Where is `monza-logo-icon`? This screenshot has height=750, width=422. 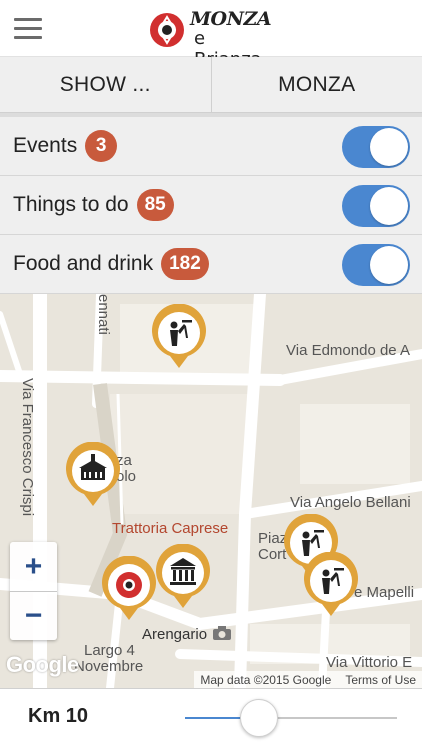 monza-logo-icon is located at coordinates (129, 589).